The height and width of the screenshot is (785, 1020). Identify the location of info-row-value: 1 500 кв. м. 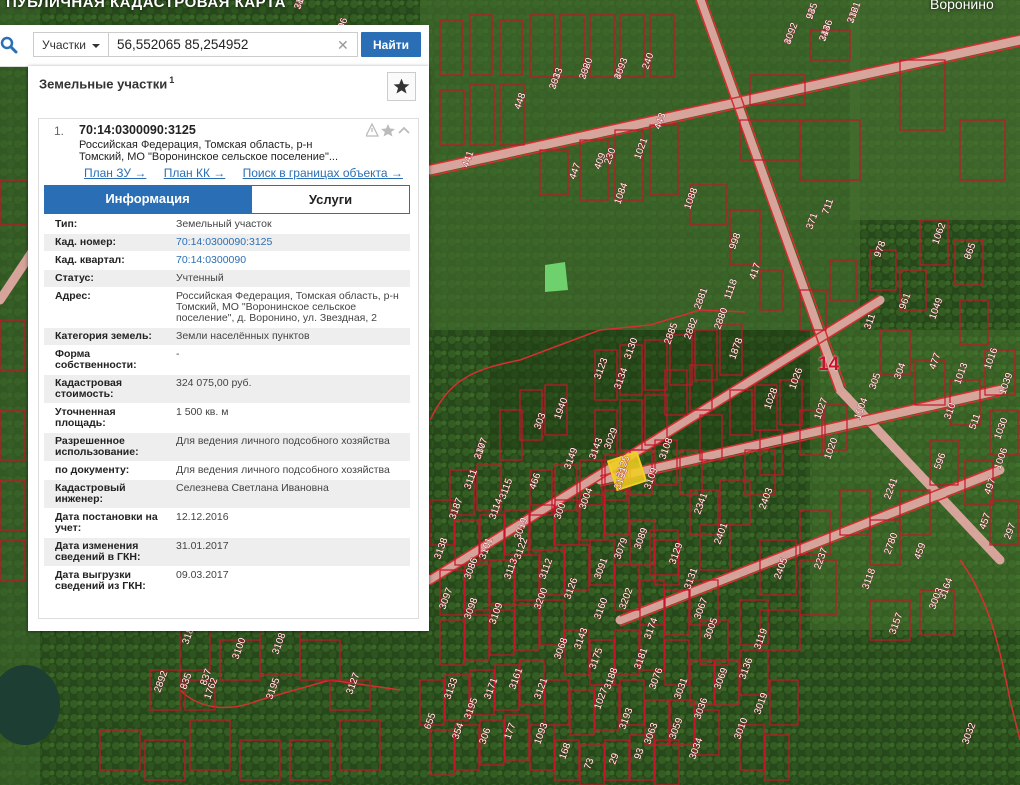
(202, 412).